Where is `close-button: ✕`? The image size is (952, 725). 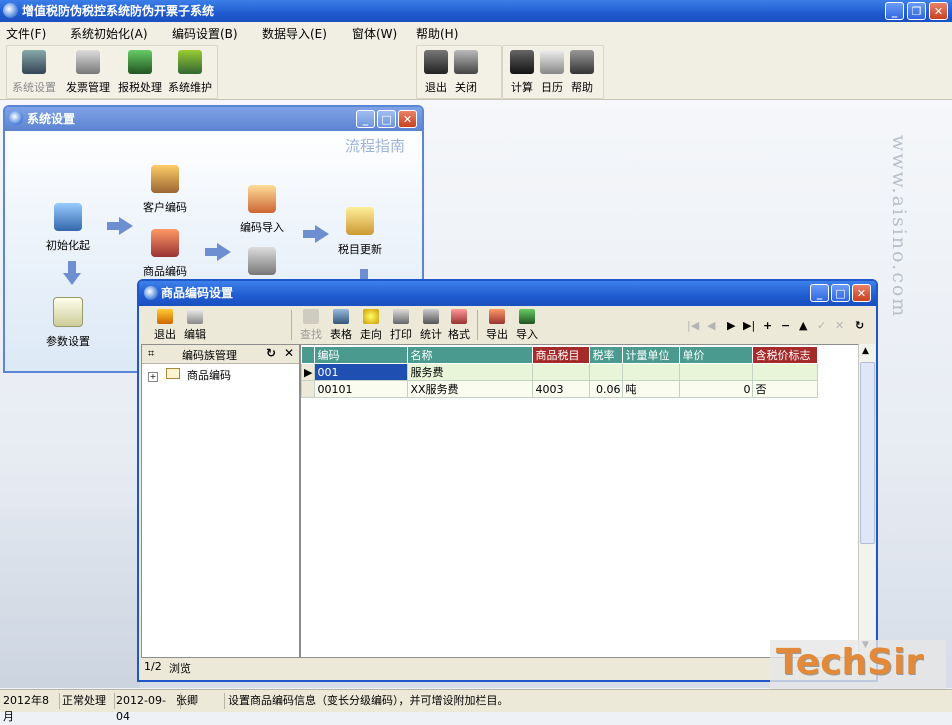
close-button: ✕ is located at coordinates (938, 11).